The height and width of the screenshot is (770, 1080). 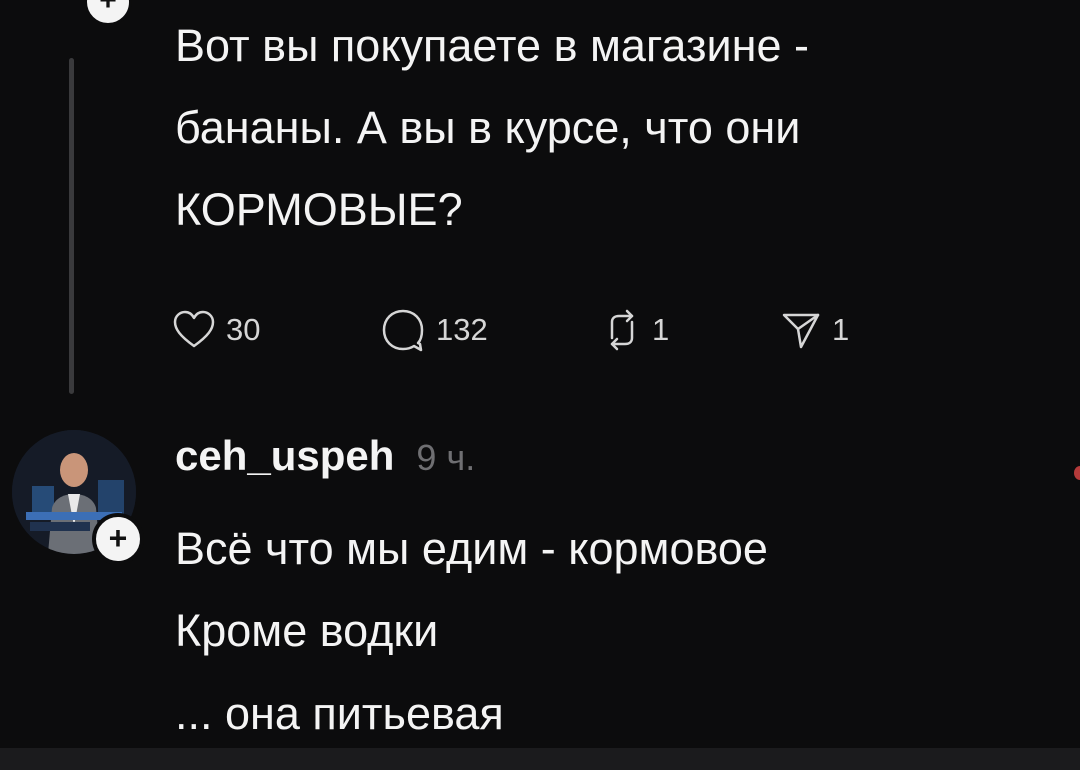 I want to click on parent-post-line-3: КОРМОВЫЕ?, so click(x=319, y=209).